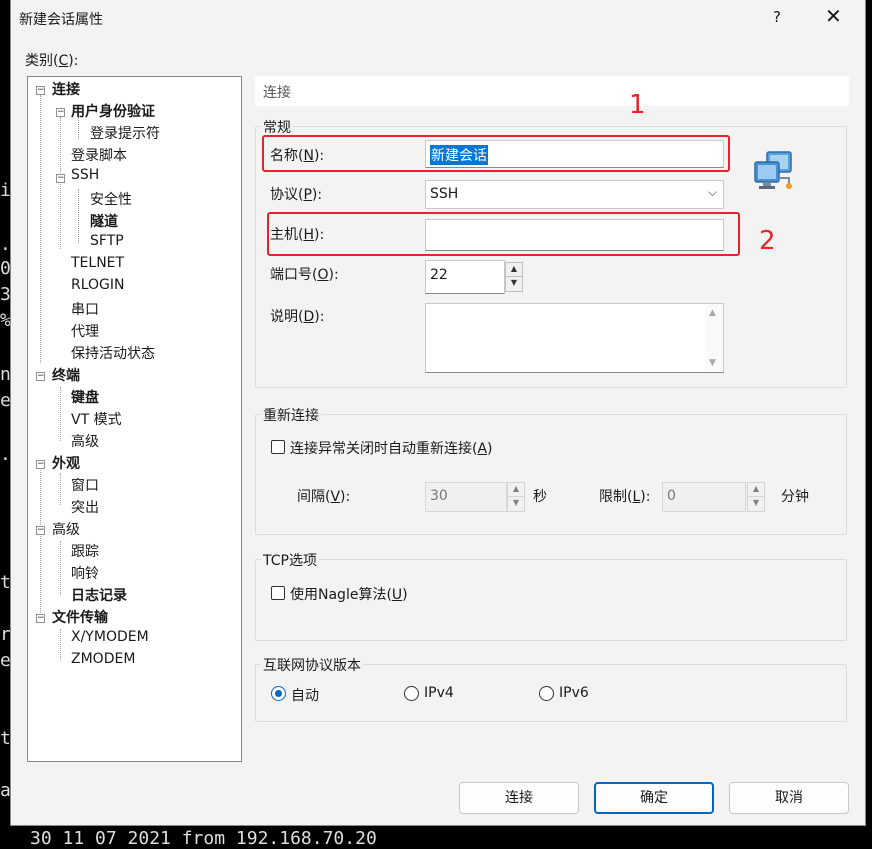  I want to click on limit-spinner: ▲ ▼, so click(756, 497).